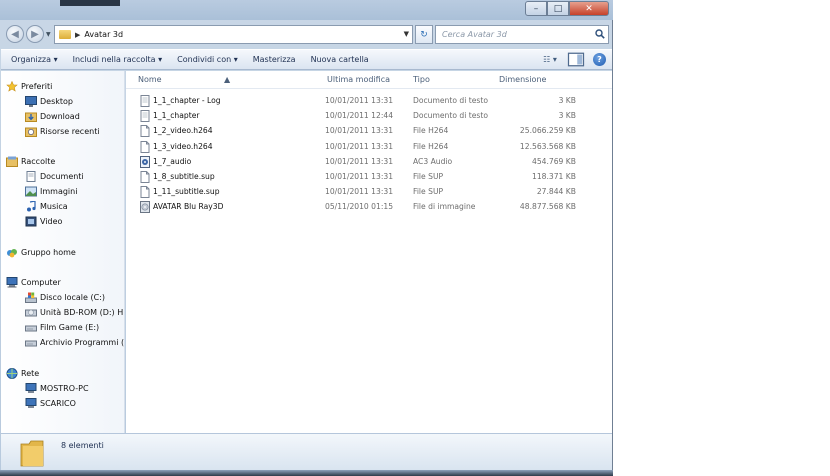 Image resolution: width=830 pixels, height=476 pixels. What do you see at coordinates (65, 297) in the screenshot?
I see `nav-drive-c: Disco locale (C:)` at bounding box center [65, 297].